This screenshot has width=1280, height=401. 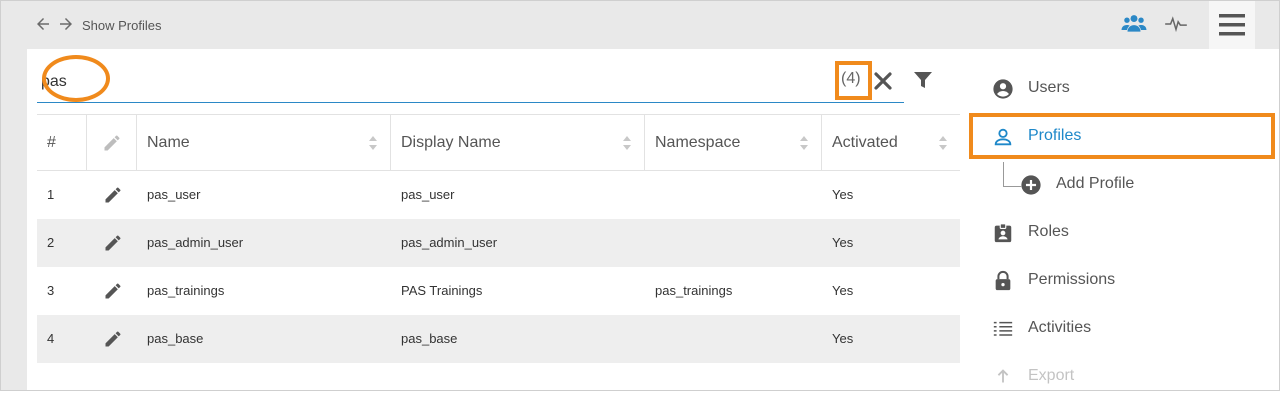 I want to click on menu-item-permissions: Permissions, so click(x=1123, y=281).